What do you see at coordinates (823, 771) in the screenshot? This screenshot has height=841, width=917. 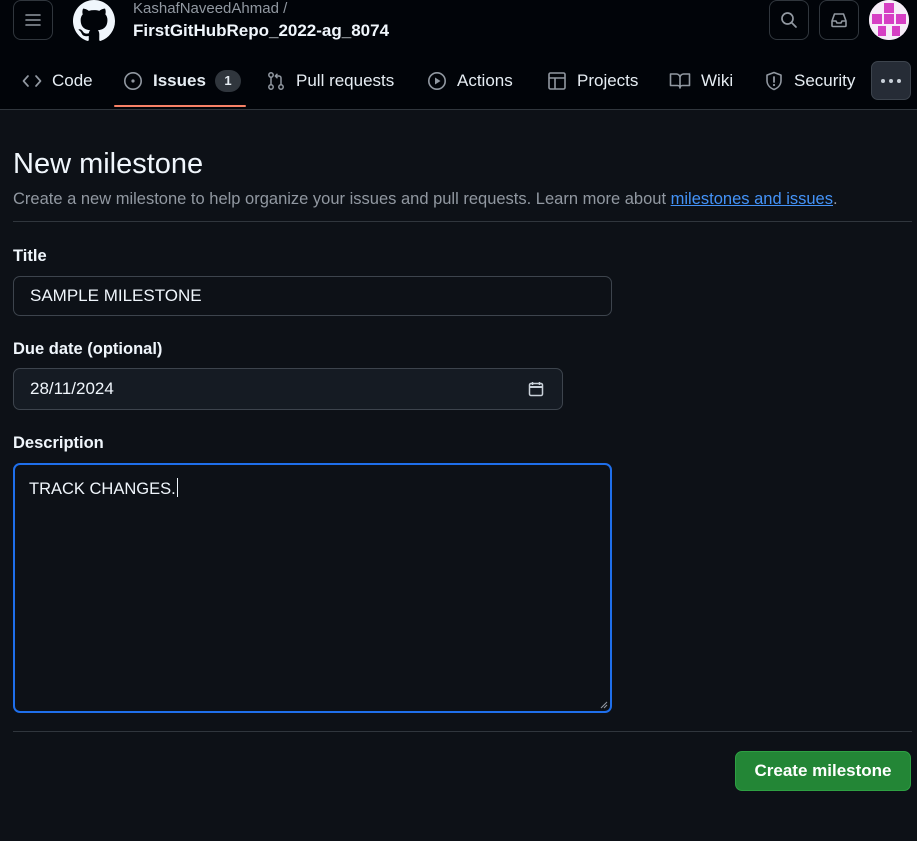 I see `create-milestone-button: Create milestone` at bounding box center [823, 771].